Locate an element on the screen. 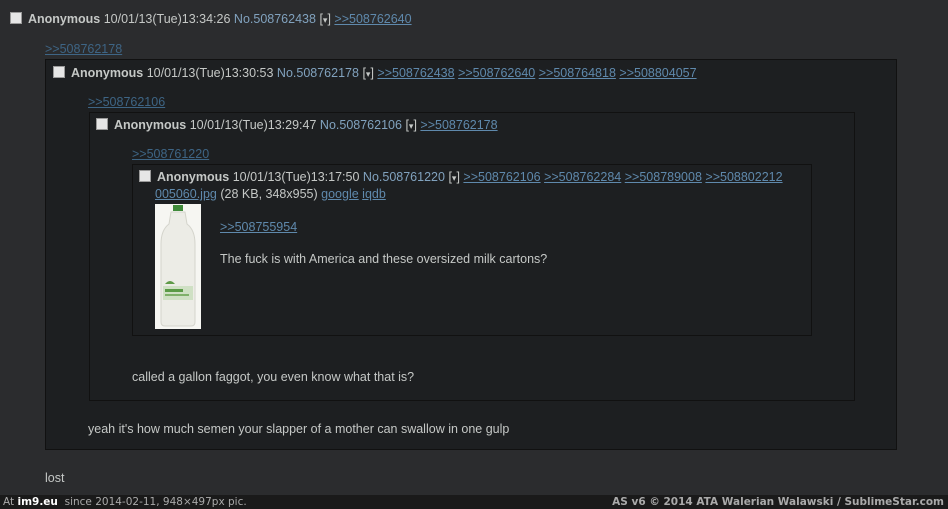  post-number: No.508762178 is located at coordinates (318, 73).